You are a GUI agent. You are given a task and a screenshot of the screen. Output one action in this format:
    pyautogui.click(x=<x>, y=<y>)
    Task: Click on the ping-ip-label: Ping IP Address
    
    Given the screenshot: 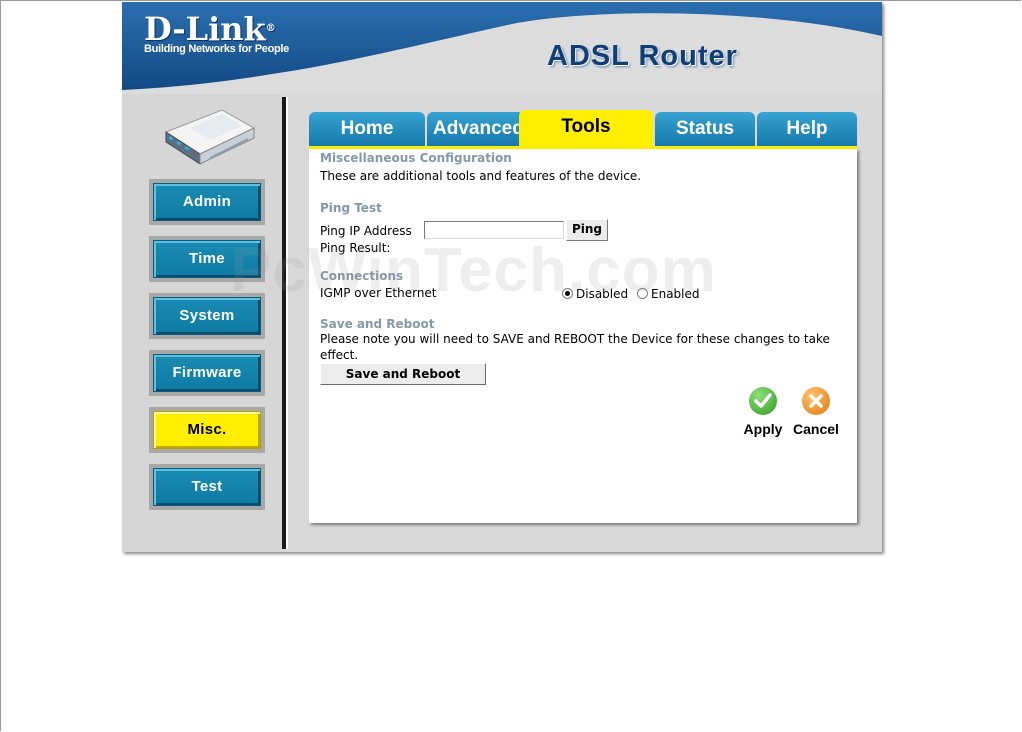 What is the action you would take?
    pyautogui.click(x=366, y=231)
    